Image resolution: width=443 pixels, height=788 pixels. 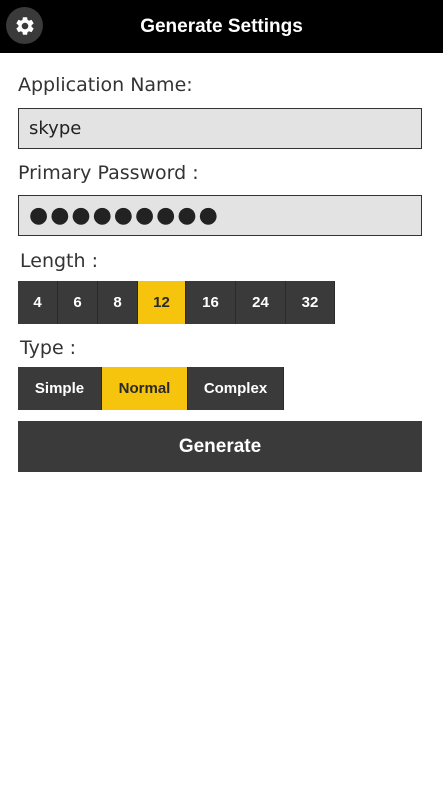 I want to click on page-title: Generate Settings, so click(x=221, y=26).